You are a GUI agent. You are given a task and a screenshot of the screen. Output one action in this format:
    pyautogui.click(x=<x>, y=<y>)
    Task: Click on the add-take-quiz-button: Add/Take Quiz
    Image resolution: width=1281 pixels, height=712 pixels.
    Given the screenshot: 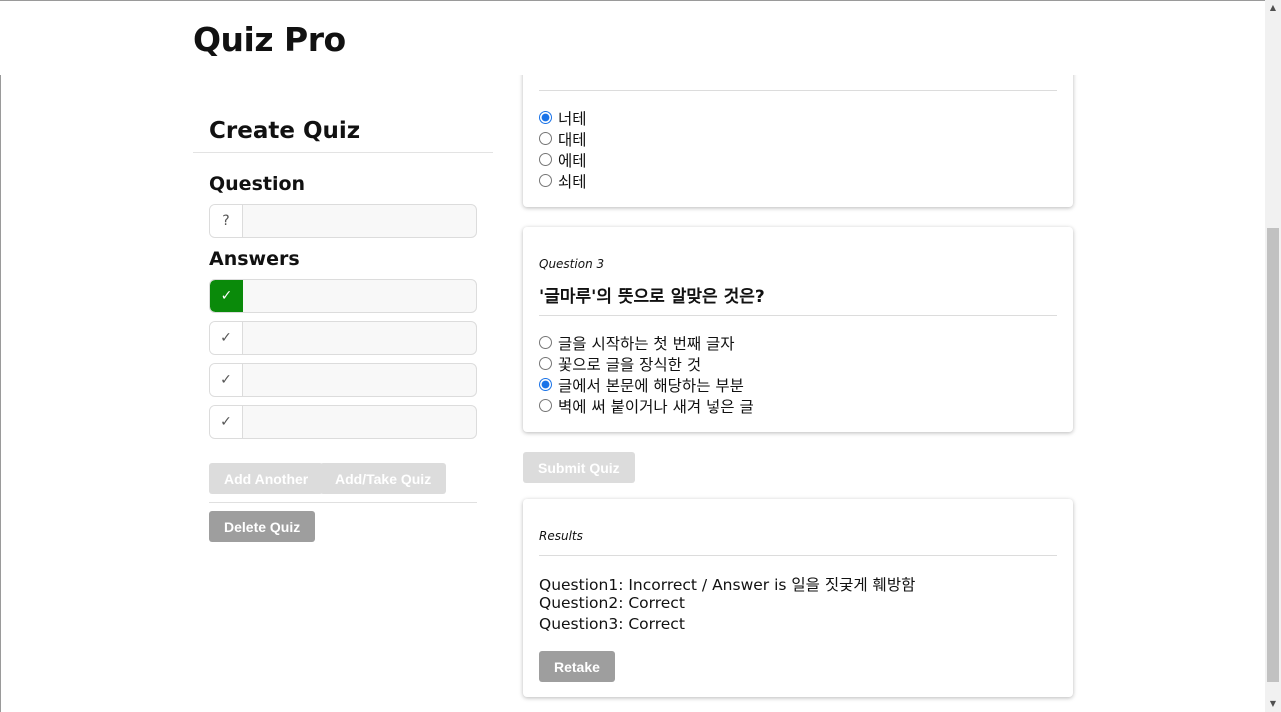 What is the action you would take?
    pyautogui.click(x=383, y=478)
    